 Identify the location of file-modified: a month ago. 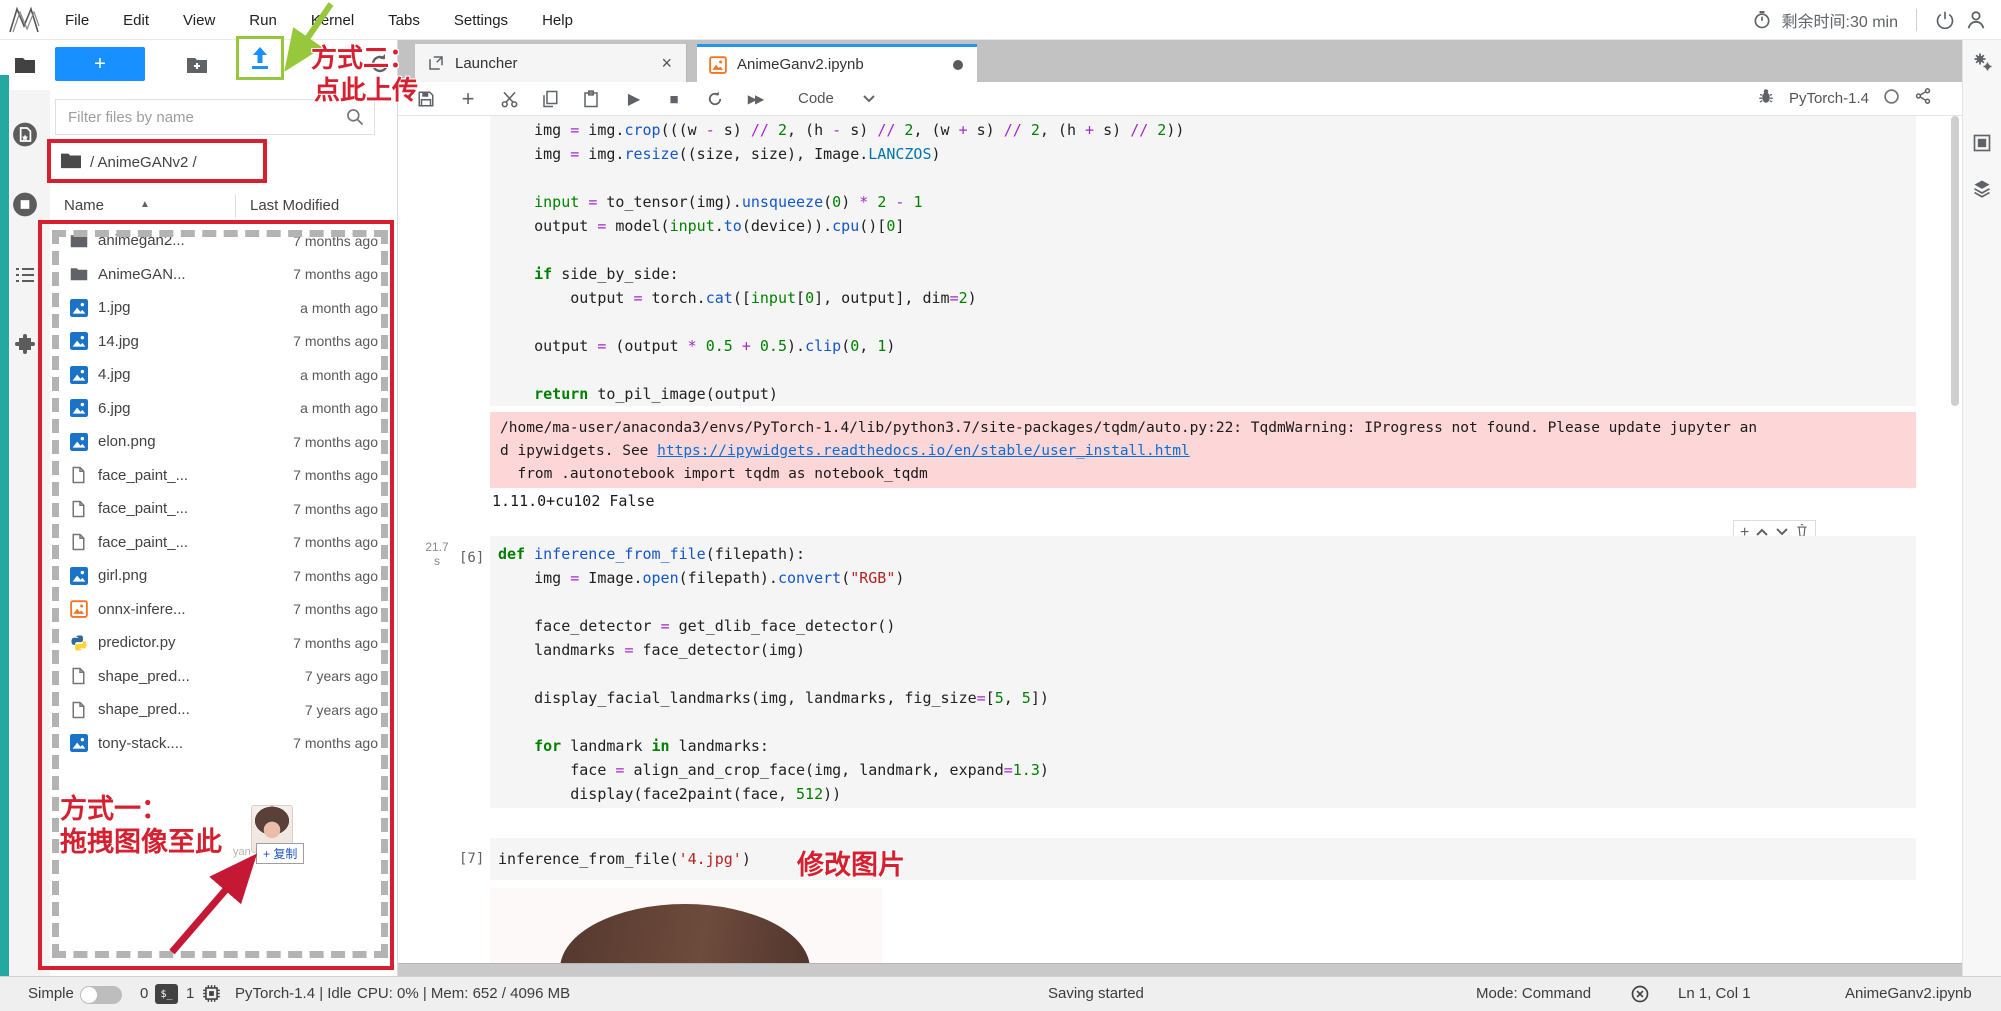
(339, 307).